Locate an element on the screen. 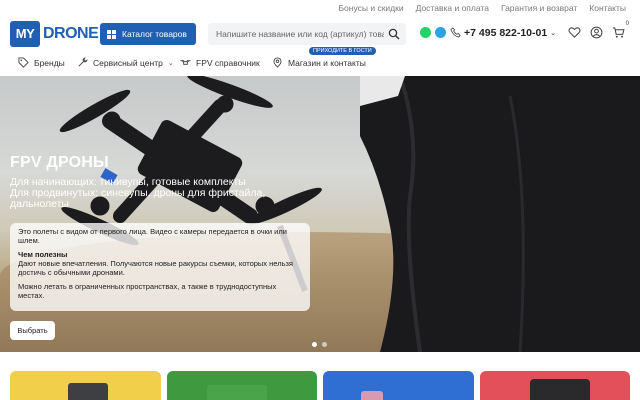 The width and height of the screenshot is (640, 400). wrench-icon is located at coordinates (83, 62).